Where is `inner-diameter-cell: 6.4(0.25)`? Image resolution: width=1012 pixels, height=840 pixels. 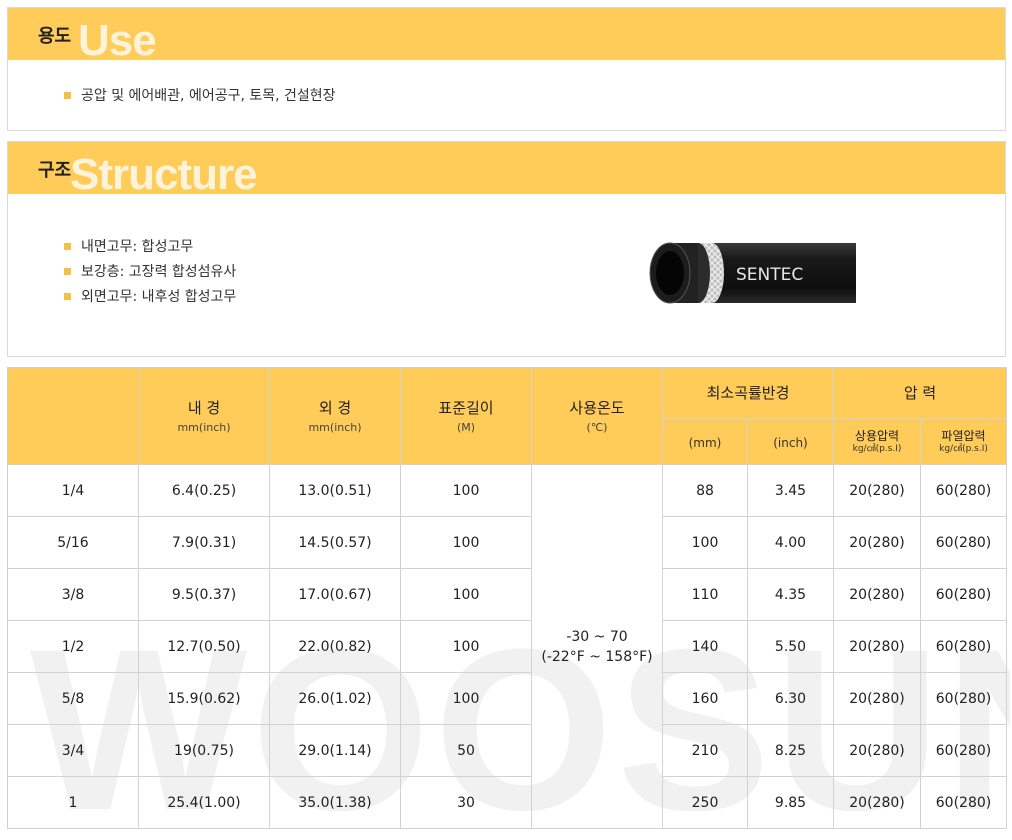
inner-diameter-cell: 6.4(0.25) is located at coordinates (204, 490).